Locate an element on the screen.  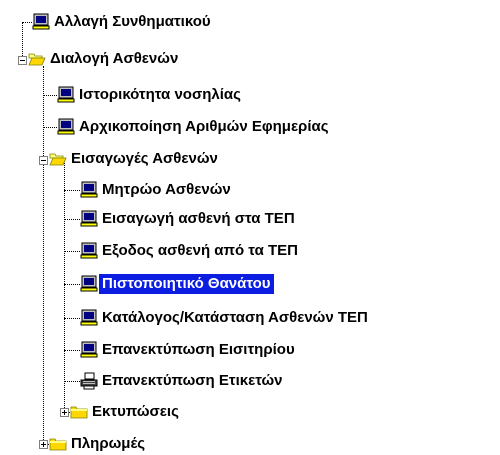
tree-item-reprint-ticket: Επανεκτύπωση Εισιτηρίου is located at coordinates (189, 350).